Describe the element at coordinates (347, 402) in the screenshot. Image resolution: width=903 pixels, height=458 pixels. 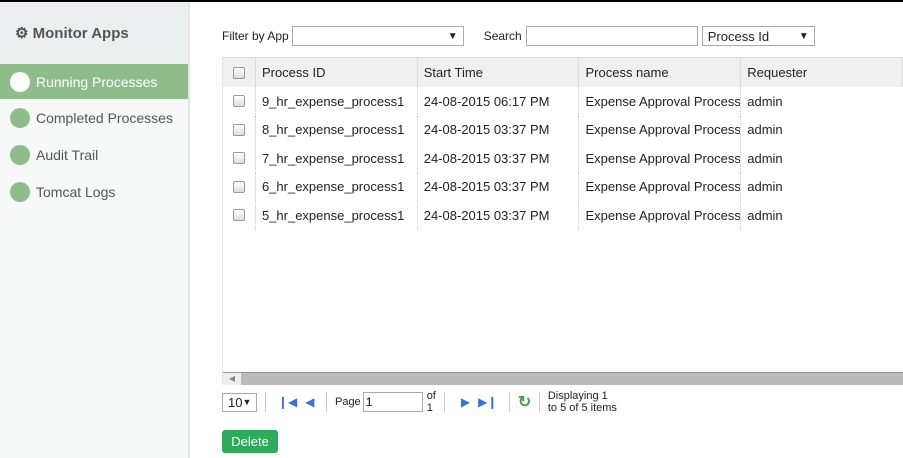
I see `page-label: Page` at that location.